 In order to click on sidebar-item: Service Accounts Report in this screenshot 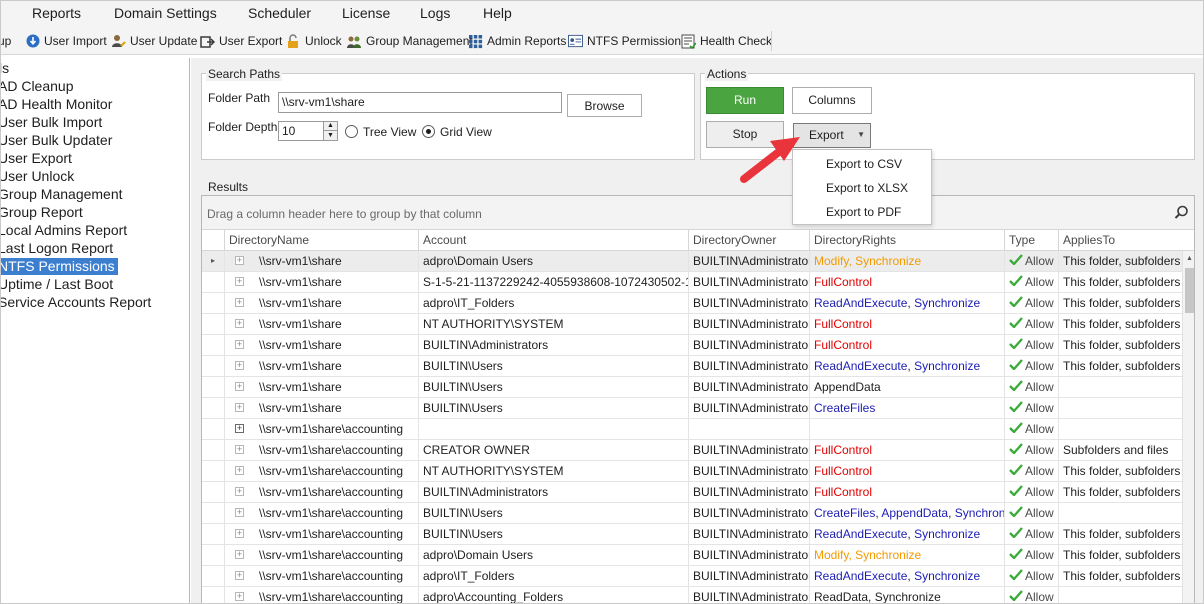, I will do `click(76, 302)`.